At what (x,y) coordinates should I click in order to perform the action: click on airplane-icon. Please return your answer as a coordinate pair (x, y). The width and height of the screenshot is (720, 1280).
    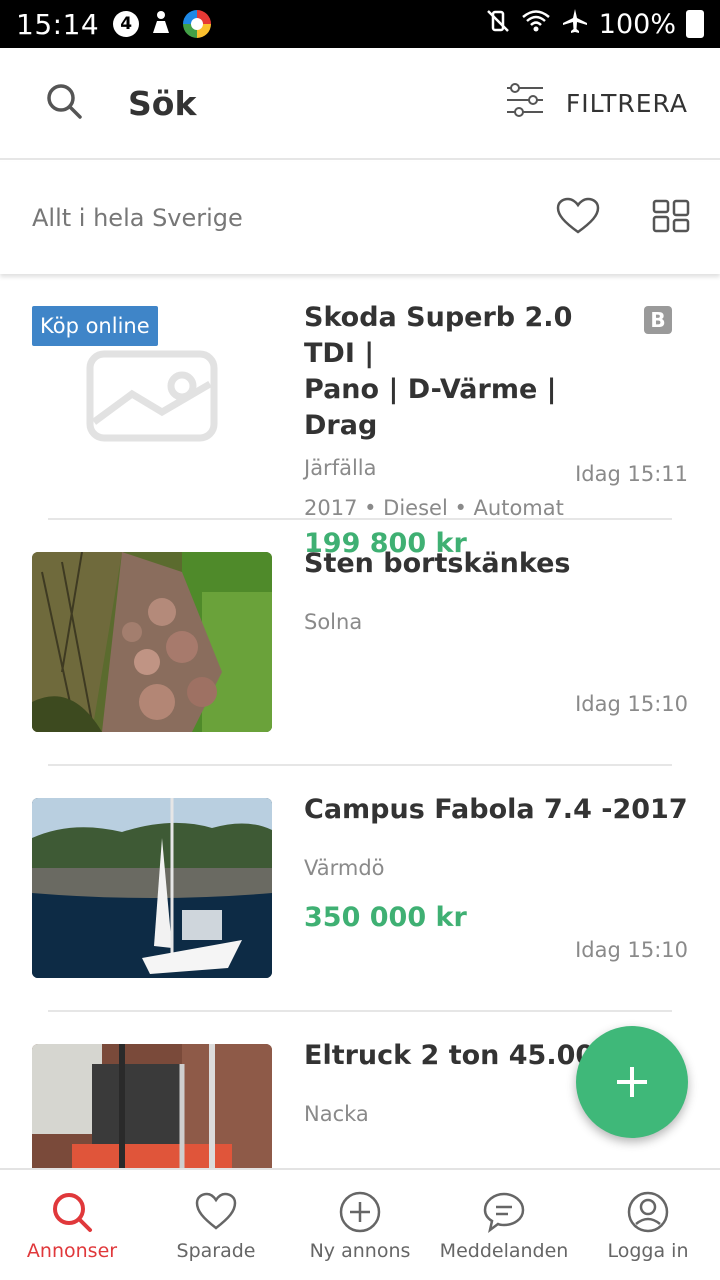
    Looking at the image, I should click on (575, 24).